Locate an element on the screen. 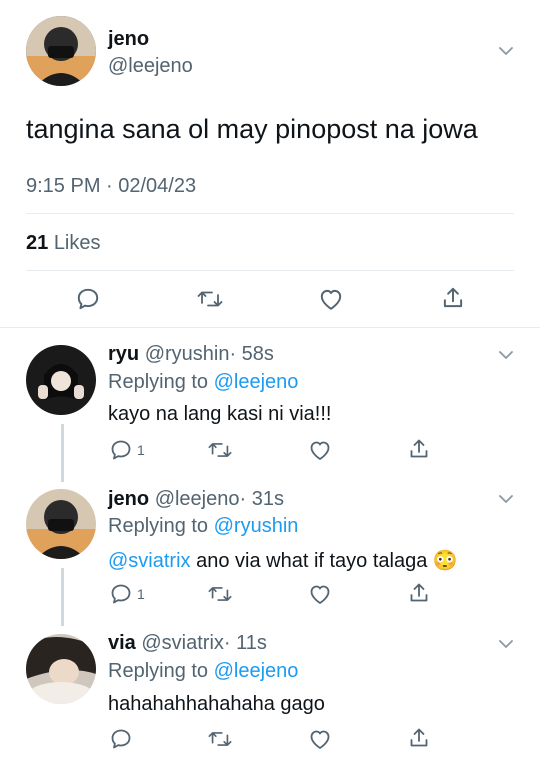 The width and height of the screenshot is (540, 763). reply-header: ryu @ryushin· 58s is located at coordinates (191, 354).